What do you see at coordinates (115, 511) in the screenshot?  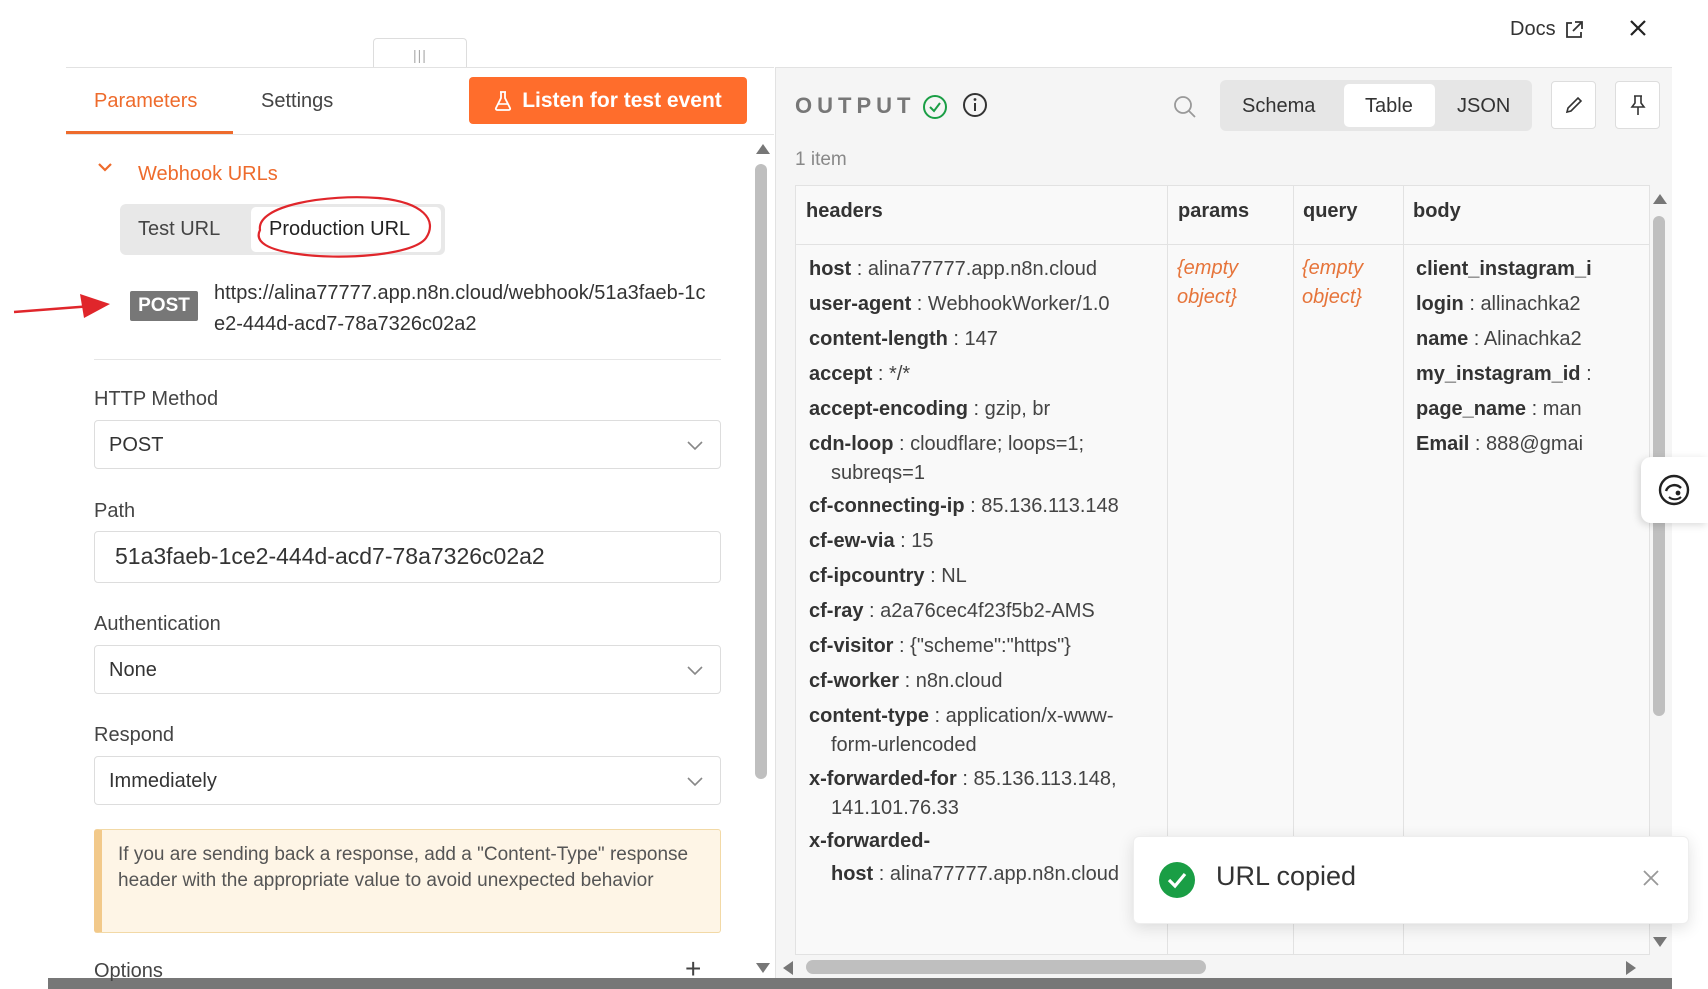 I see `path-label: Path` at bounding box center [115, 511].